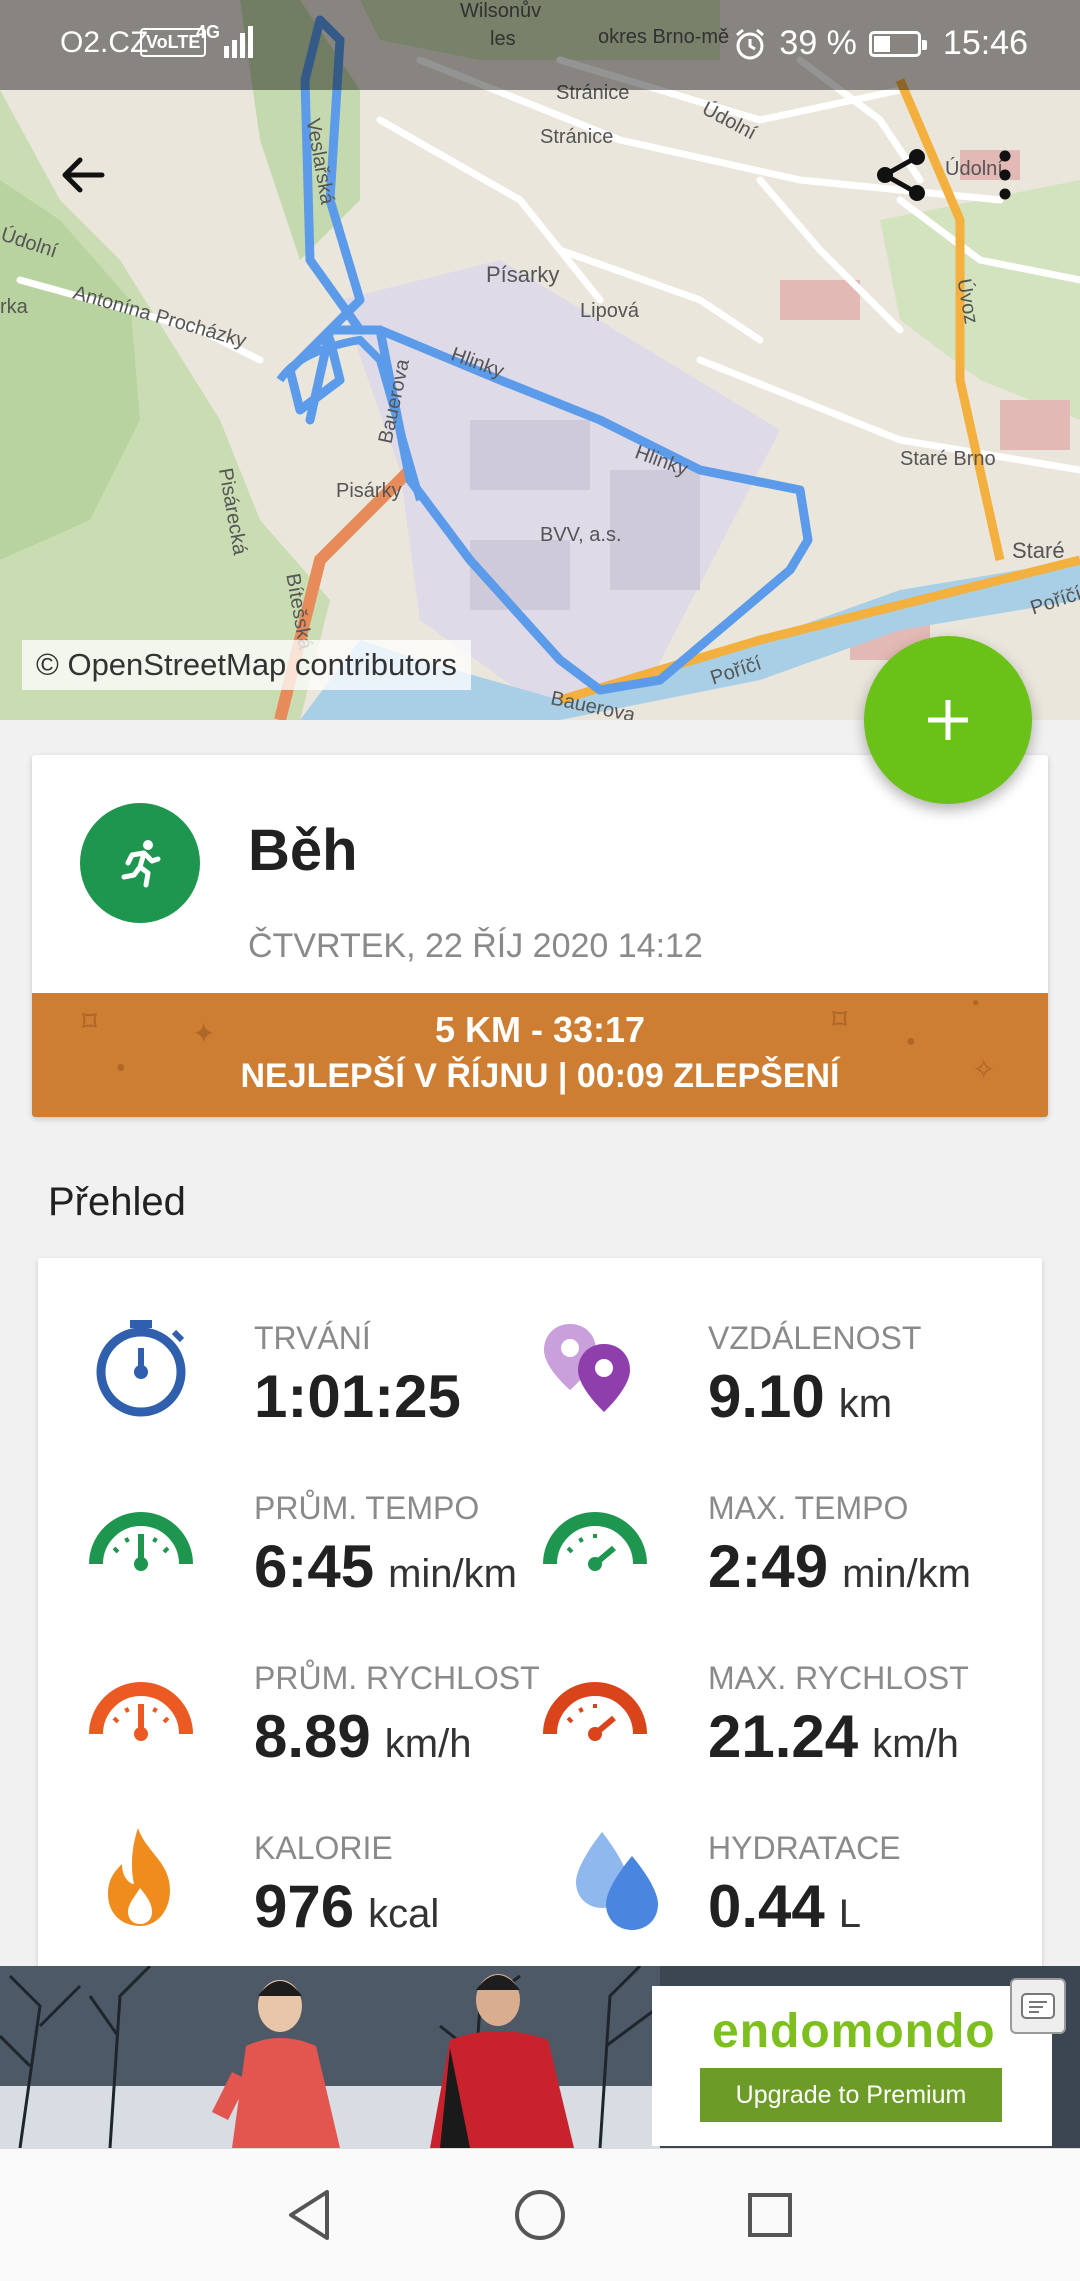 This screenshot has width=1080, height=2281. Describe the element at coordinates (330, 2057) in the screenshot. I see `ad-photo` at that location.